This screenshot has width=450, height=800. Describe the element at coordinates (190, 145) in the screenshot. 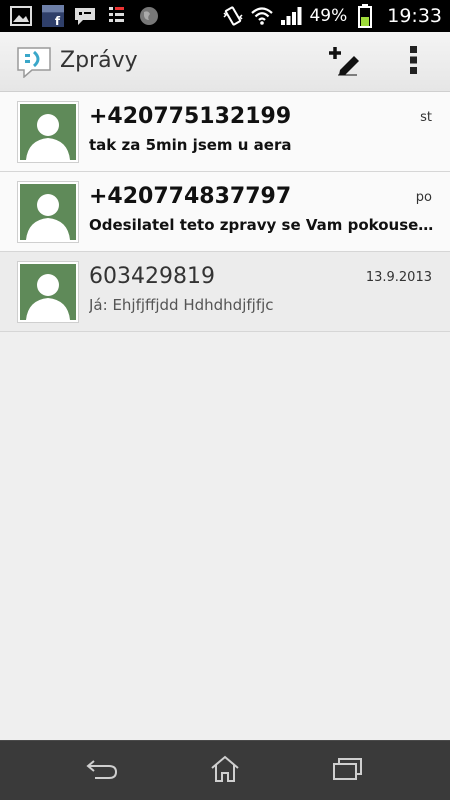

I see `message-snippet: tak za 5min jsem u aera` at that location.